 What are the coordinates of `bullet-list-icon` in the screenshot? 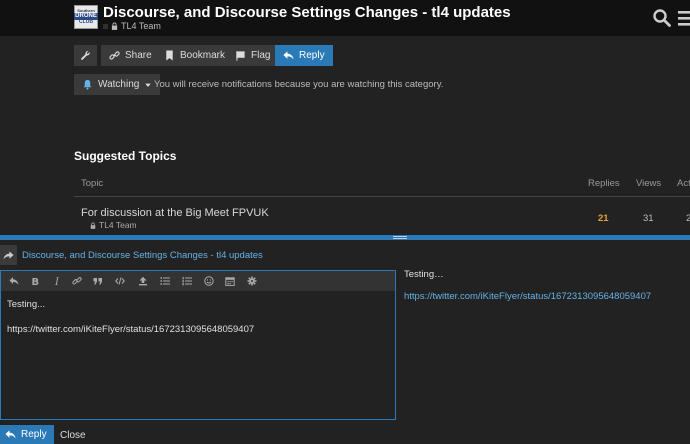 It's located at (165, 281).